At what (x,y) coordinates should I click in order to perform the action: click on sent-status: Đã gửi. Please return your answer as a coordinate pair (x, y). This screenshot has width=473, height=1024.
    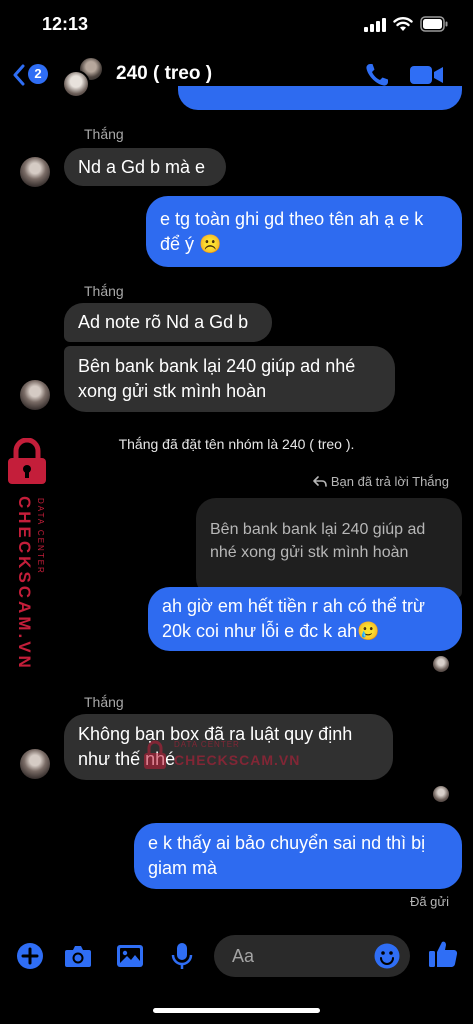
    Looking at the image, I should click on (429, 901).